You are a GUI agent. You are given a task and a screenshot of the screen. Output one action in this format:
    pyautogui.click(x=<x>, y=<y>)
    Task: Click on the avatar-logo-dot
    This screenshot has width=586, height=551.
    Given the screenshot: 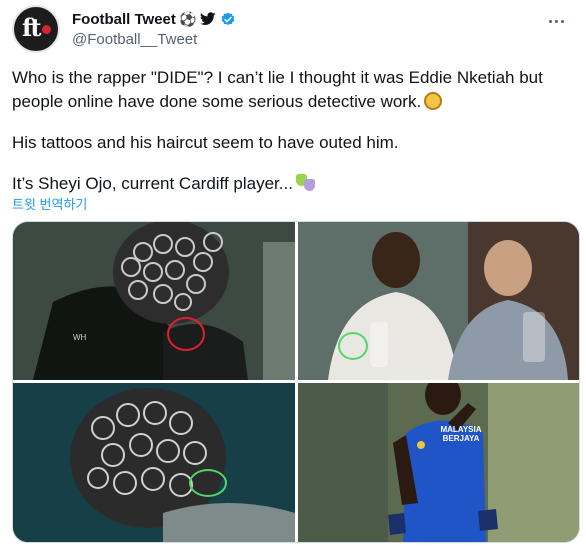 What is the action you would take?
    pyautogui.click(x=46, y=29)
    